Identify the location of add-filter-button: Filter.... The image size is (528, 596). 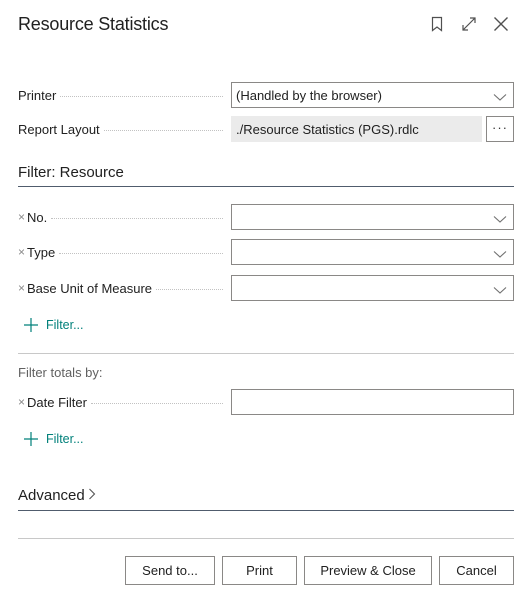
(54, 325).